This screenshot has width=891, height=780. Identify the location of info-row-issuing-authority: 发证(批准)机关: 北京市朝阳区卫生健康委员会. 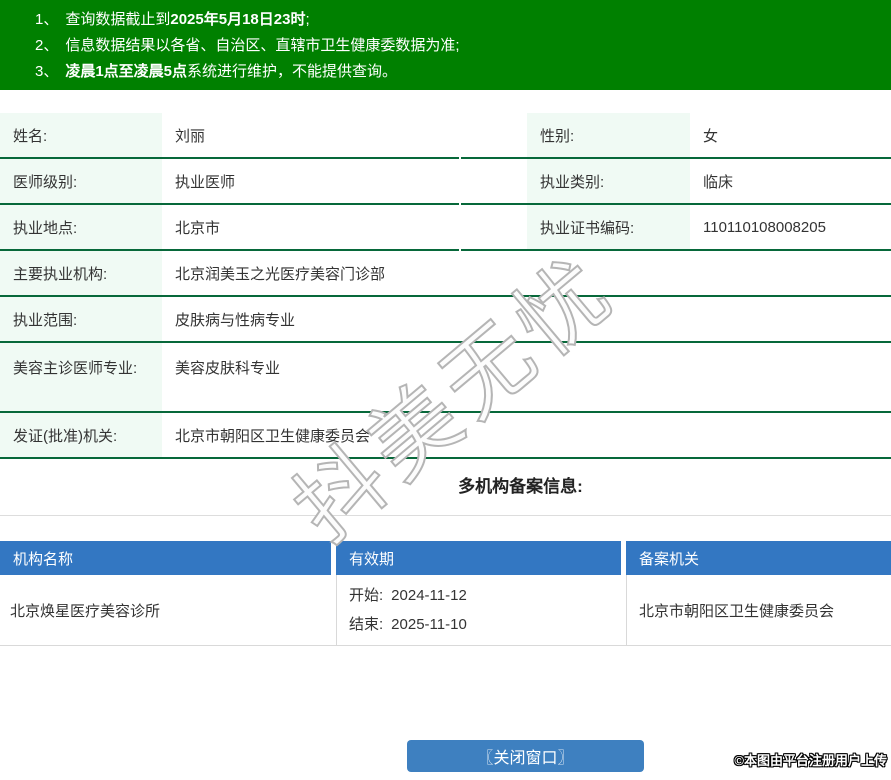
(445, 436).